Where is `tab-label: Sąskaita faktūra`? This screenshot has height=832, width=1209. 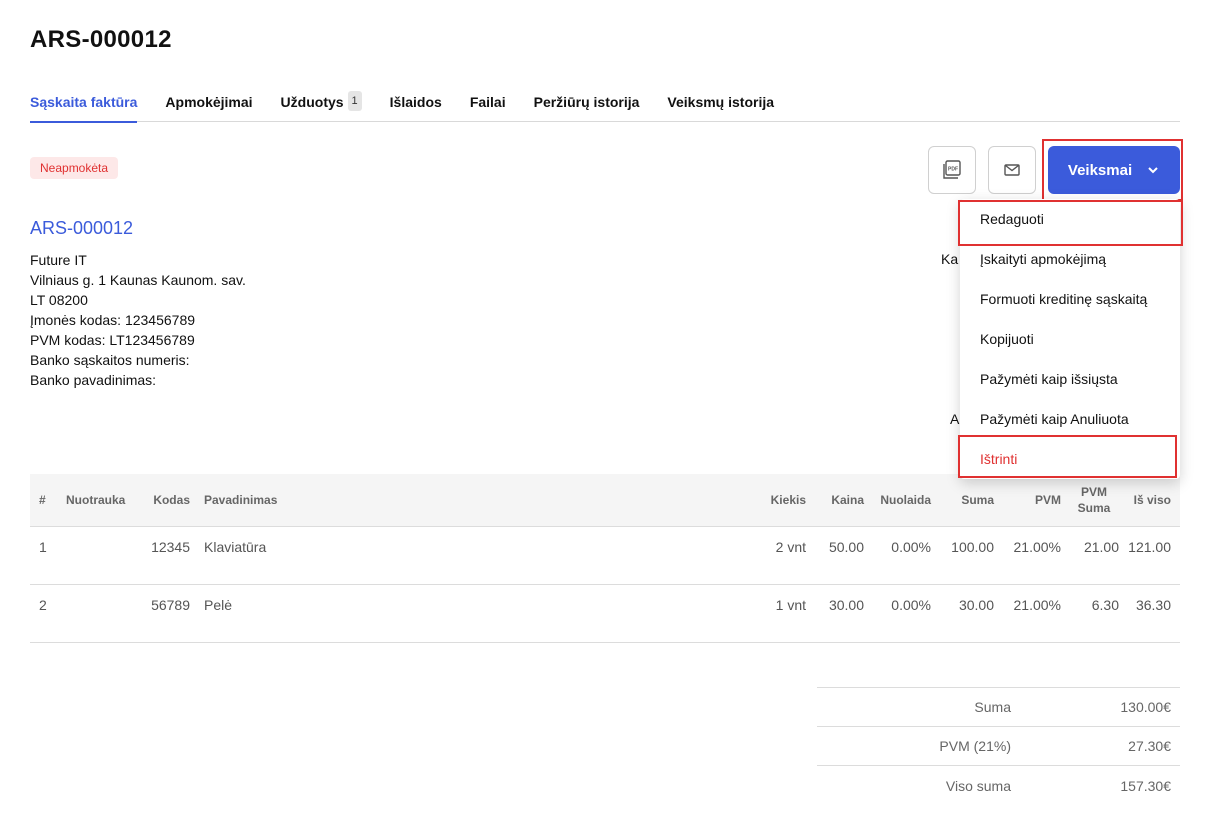 tab-label: Sąskaita faktūra is located at coordinates (84, 102).